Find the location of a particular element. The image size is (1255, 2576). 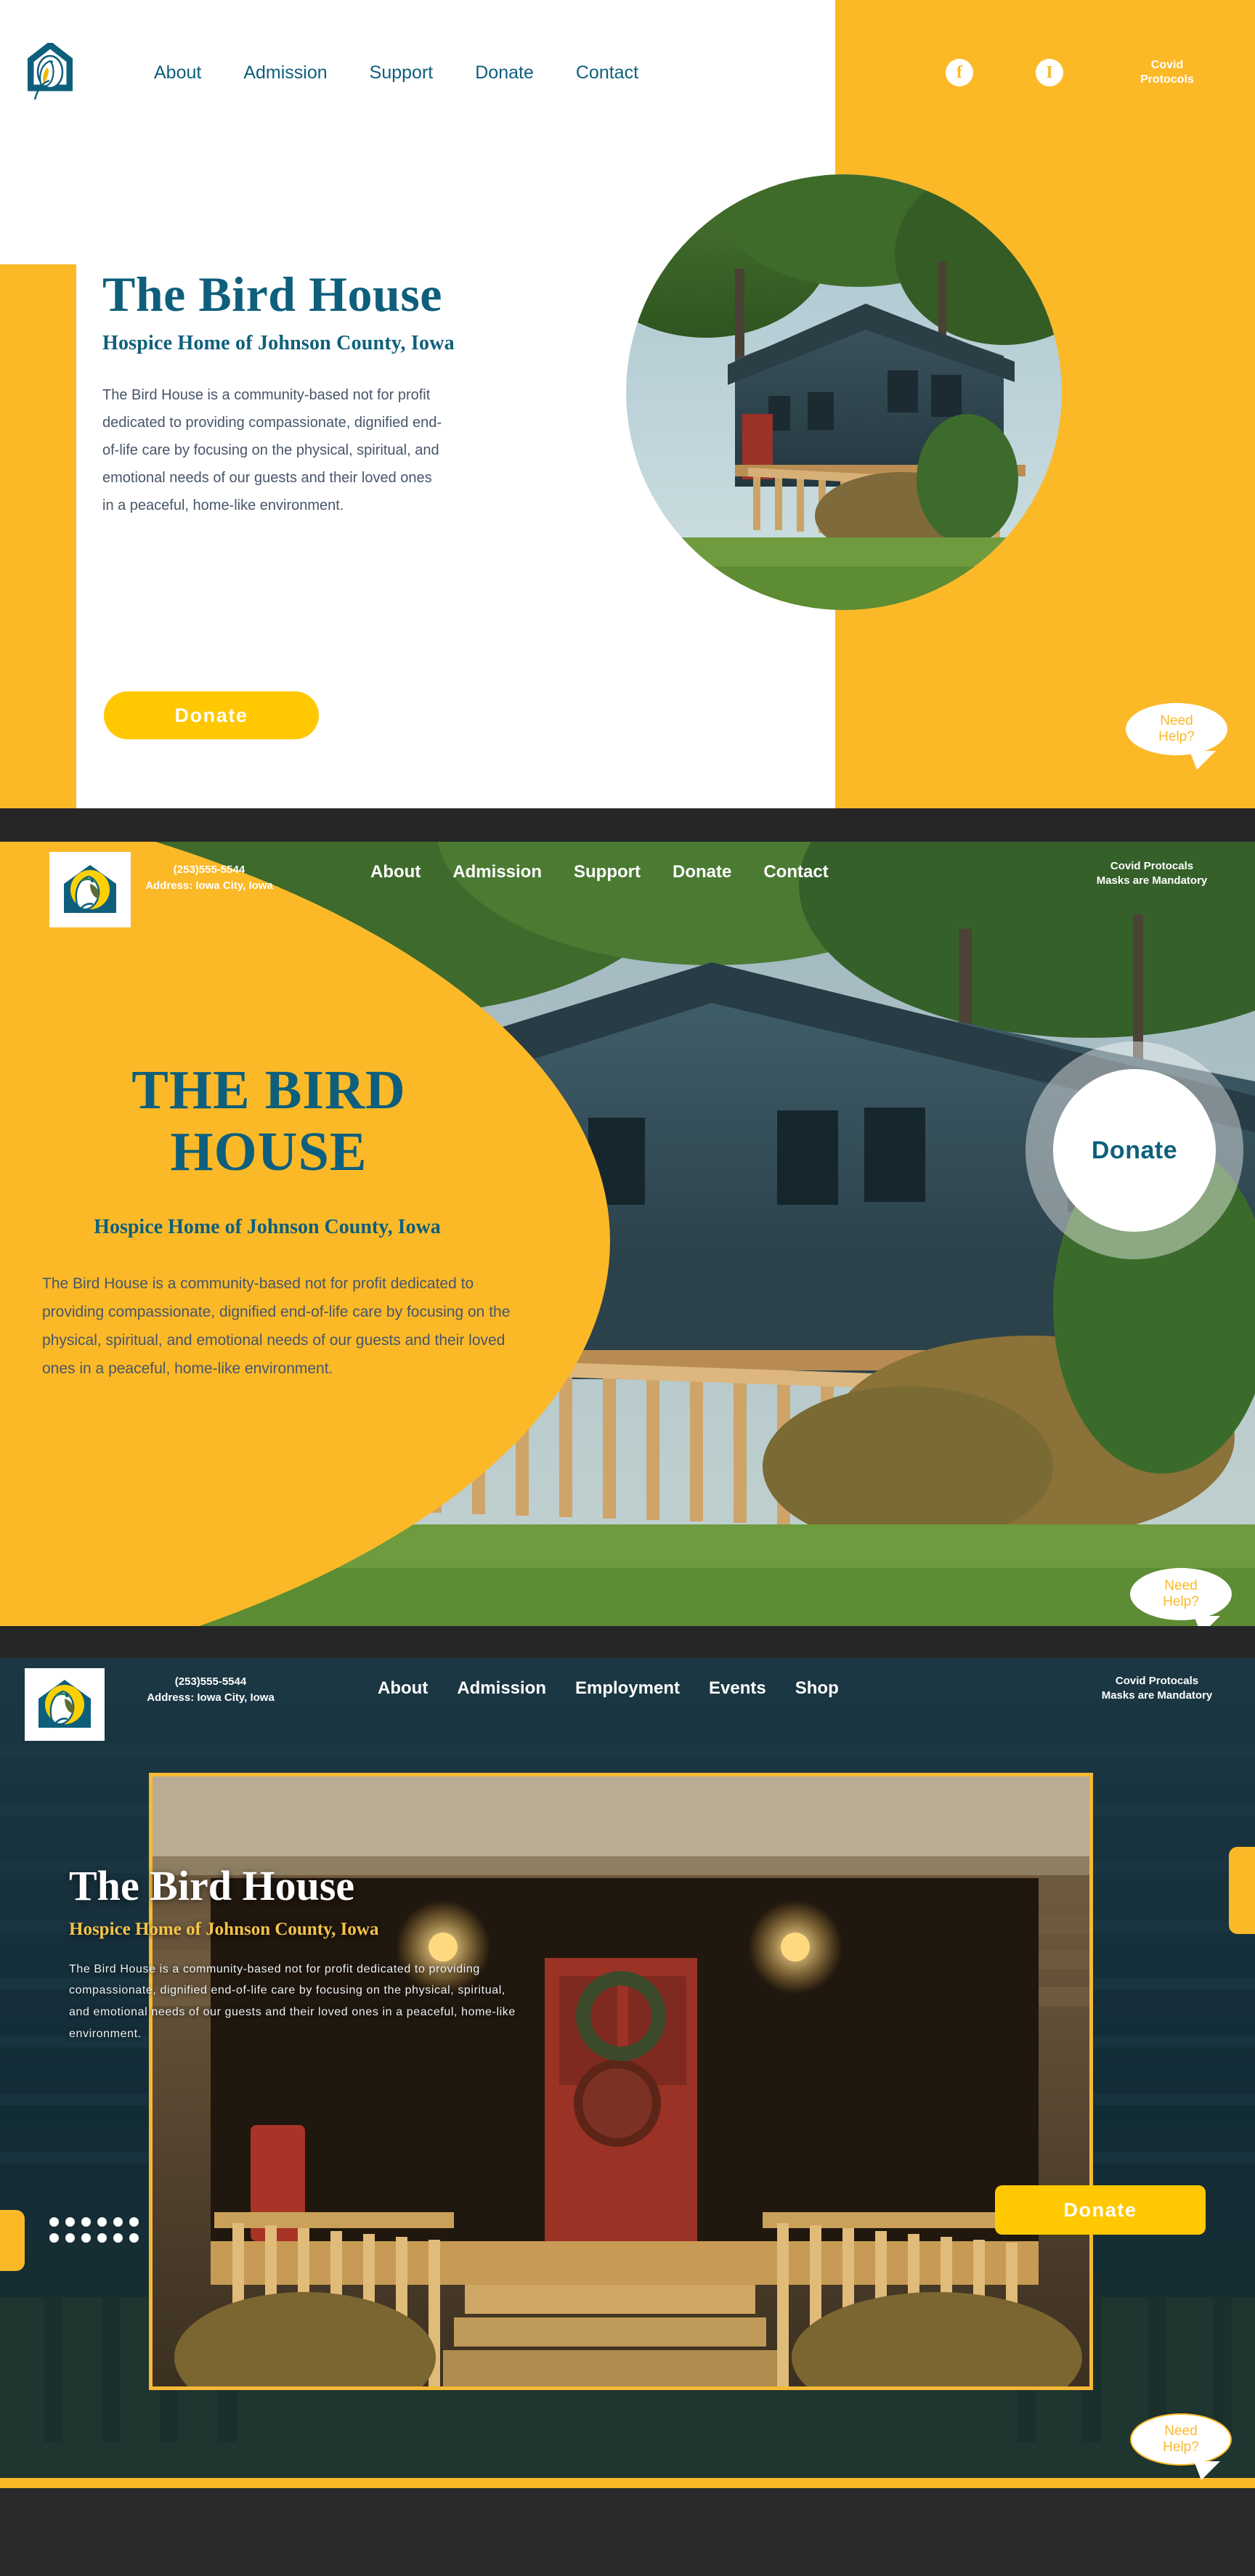

covid-line-1: Covid is located at coordinates (1167, 65).